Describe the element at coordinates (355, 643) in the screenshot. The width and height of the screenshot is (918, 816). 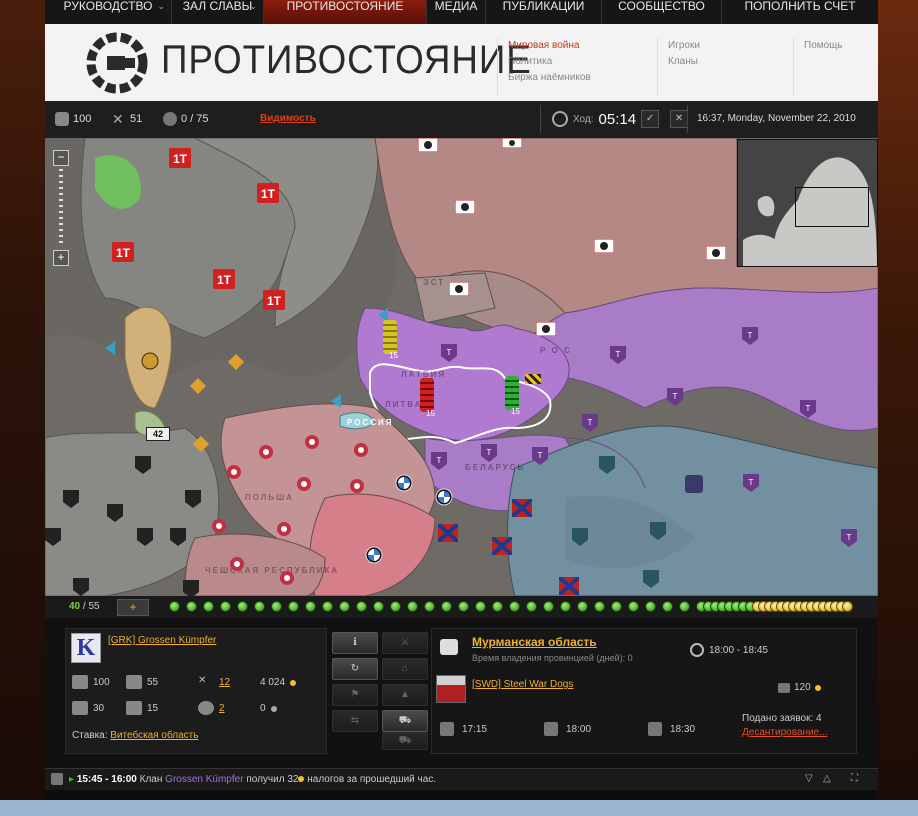
I see `info-button: ℹ` at that location.